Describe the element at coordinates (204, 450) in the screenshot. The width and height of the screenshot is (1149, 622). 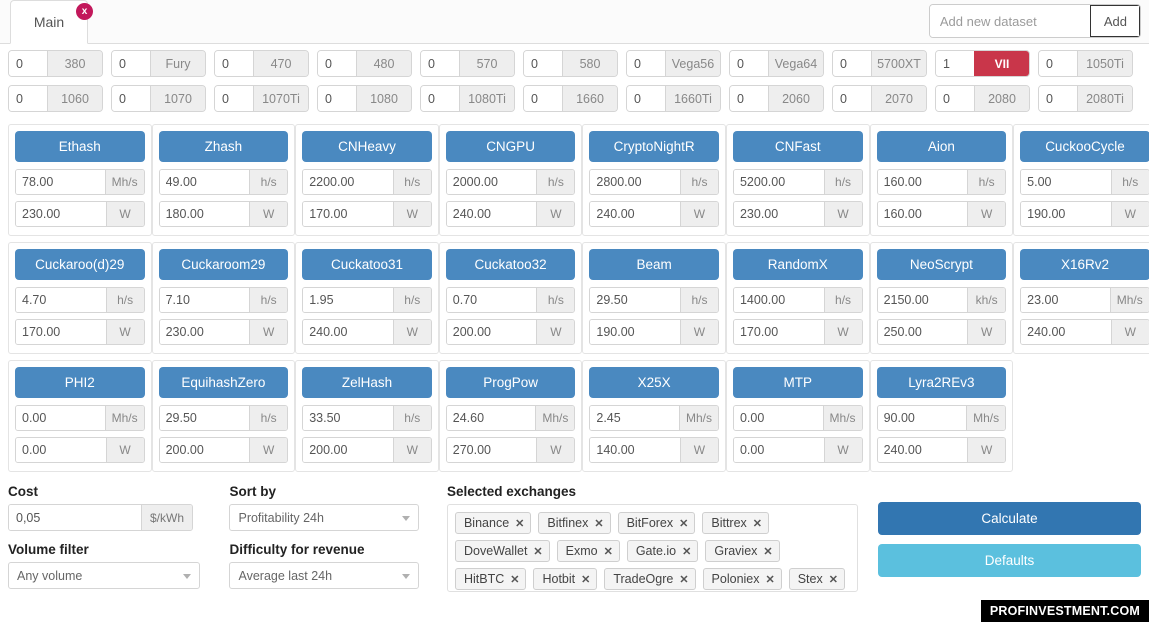
I see `power-input-equihashzero` at that location.